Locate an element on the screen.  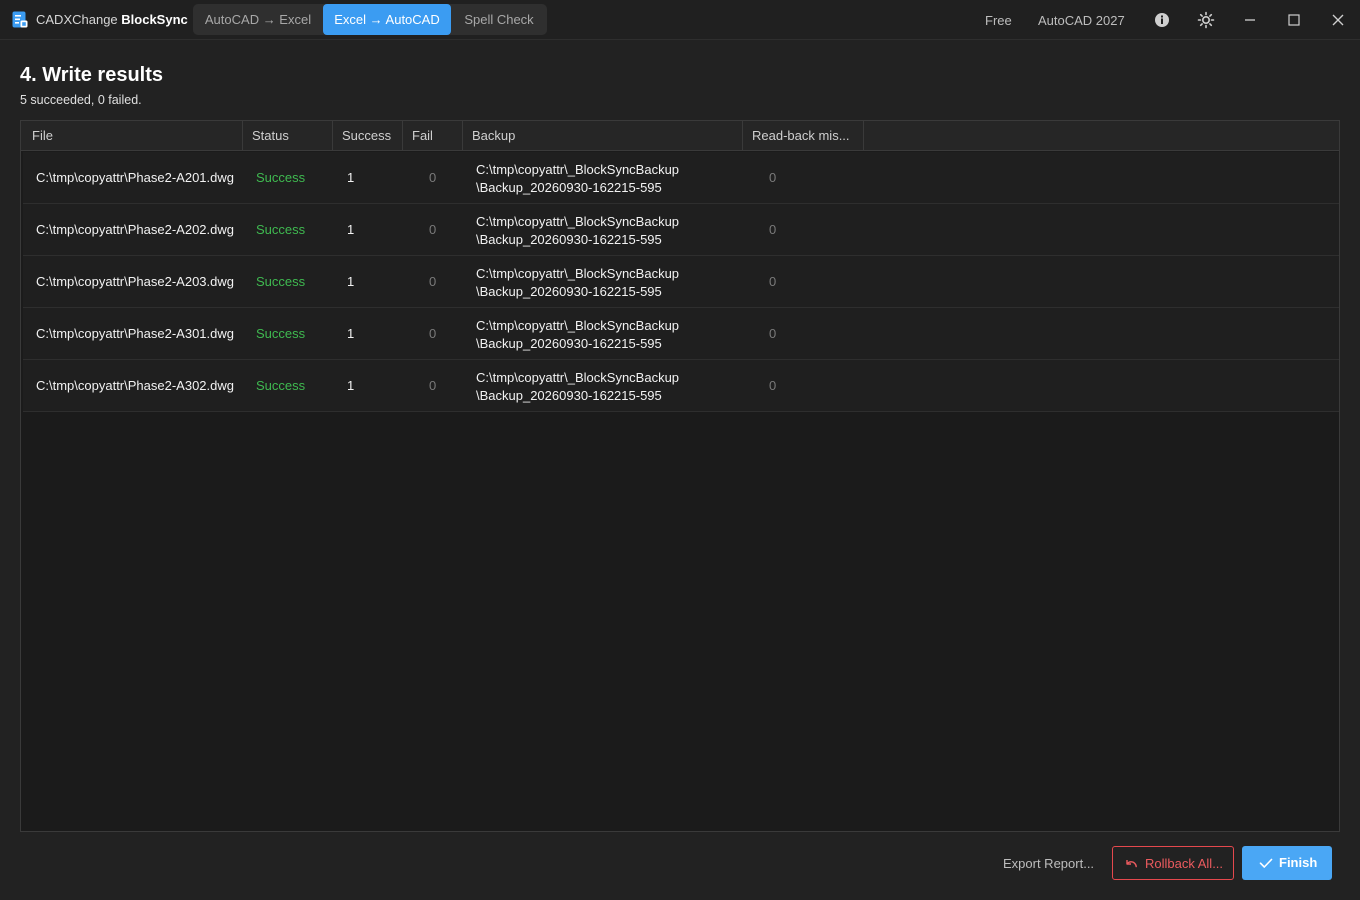
finish-label: Finish is located at coordinates (1298, 862).